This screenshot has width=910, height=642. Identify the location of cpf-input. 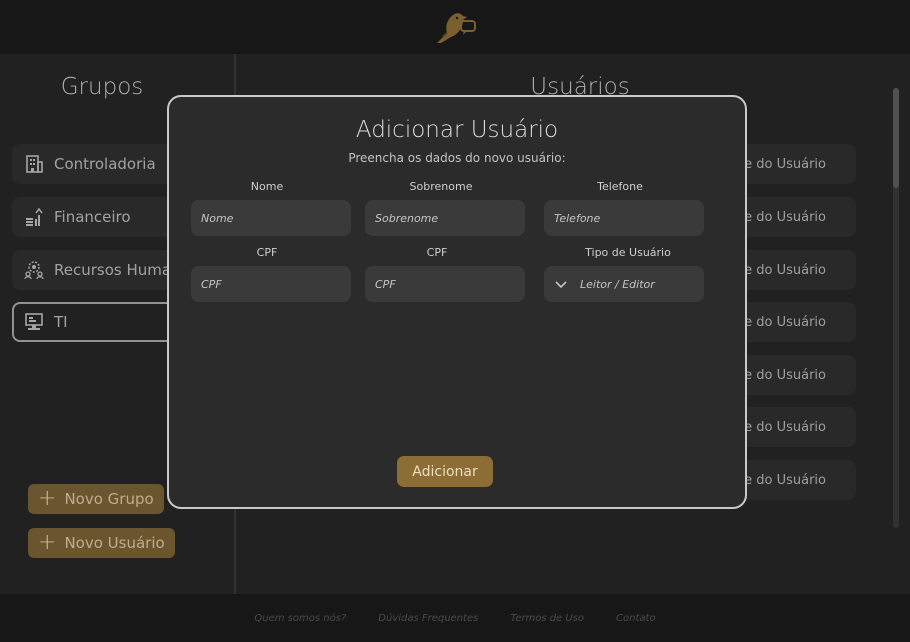
(271, 284).